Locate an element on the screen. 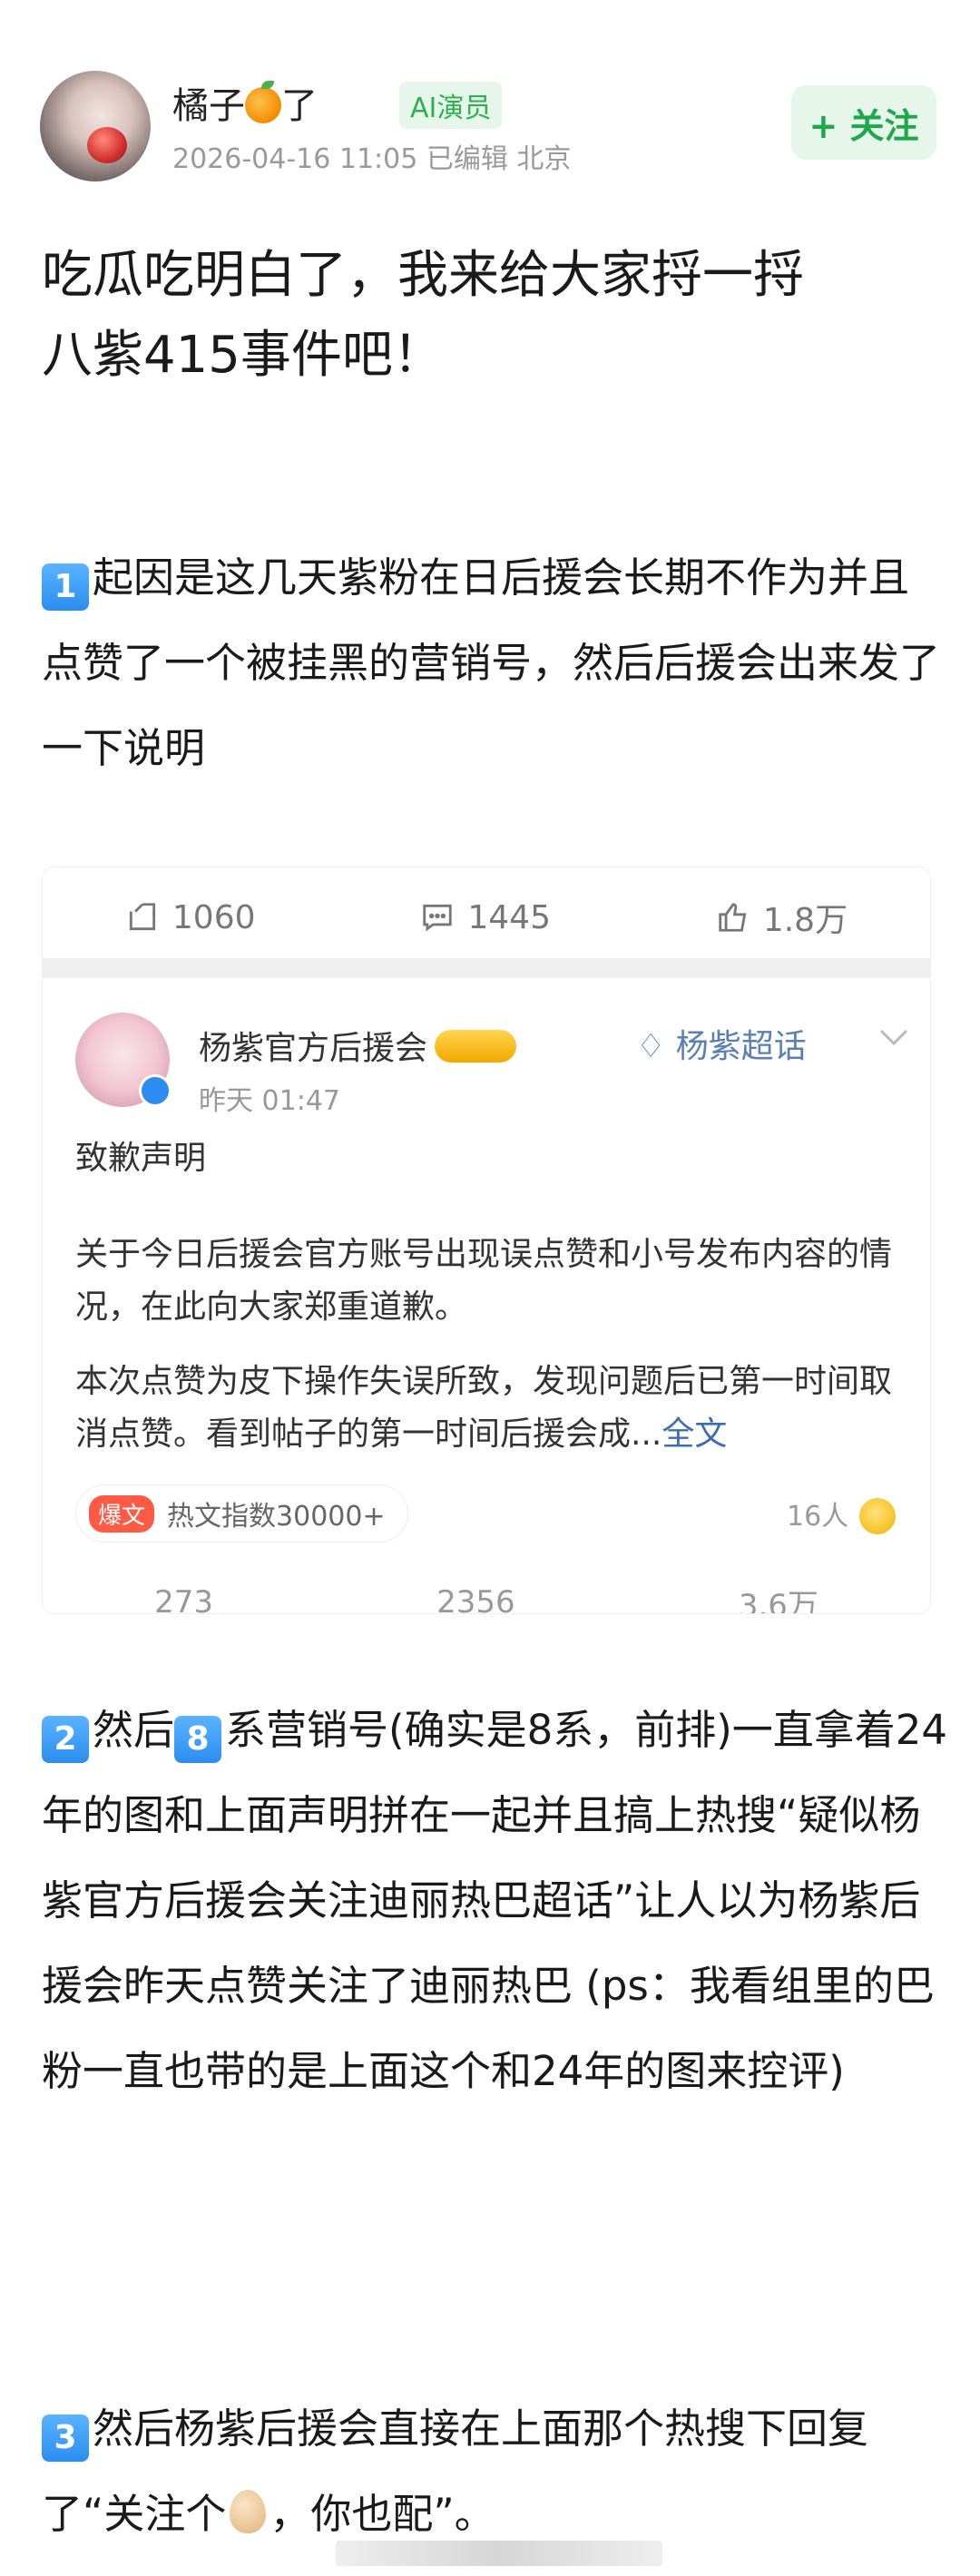 This screenshot has height=2576, width=980. author-avatar is located at coordinates (95, 126).